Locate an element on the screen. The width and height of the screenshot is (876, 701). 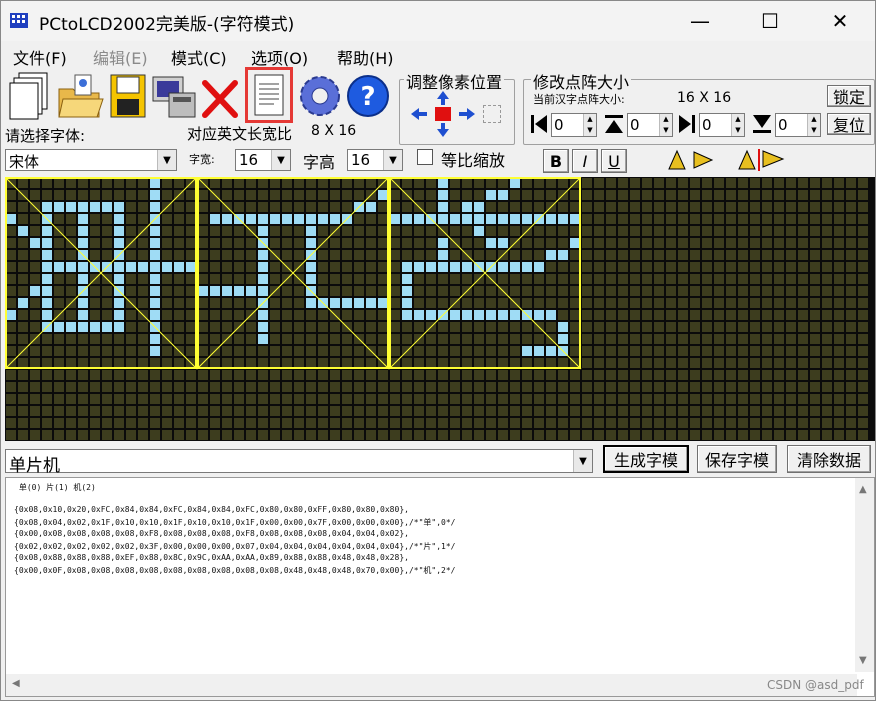
expand-right-icon is located at coordinates (687, 124).